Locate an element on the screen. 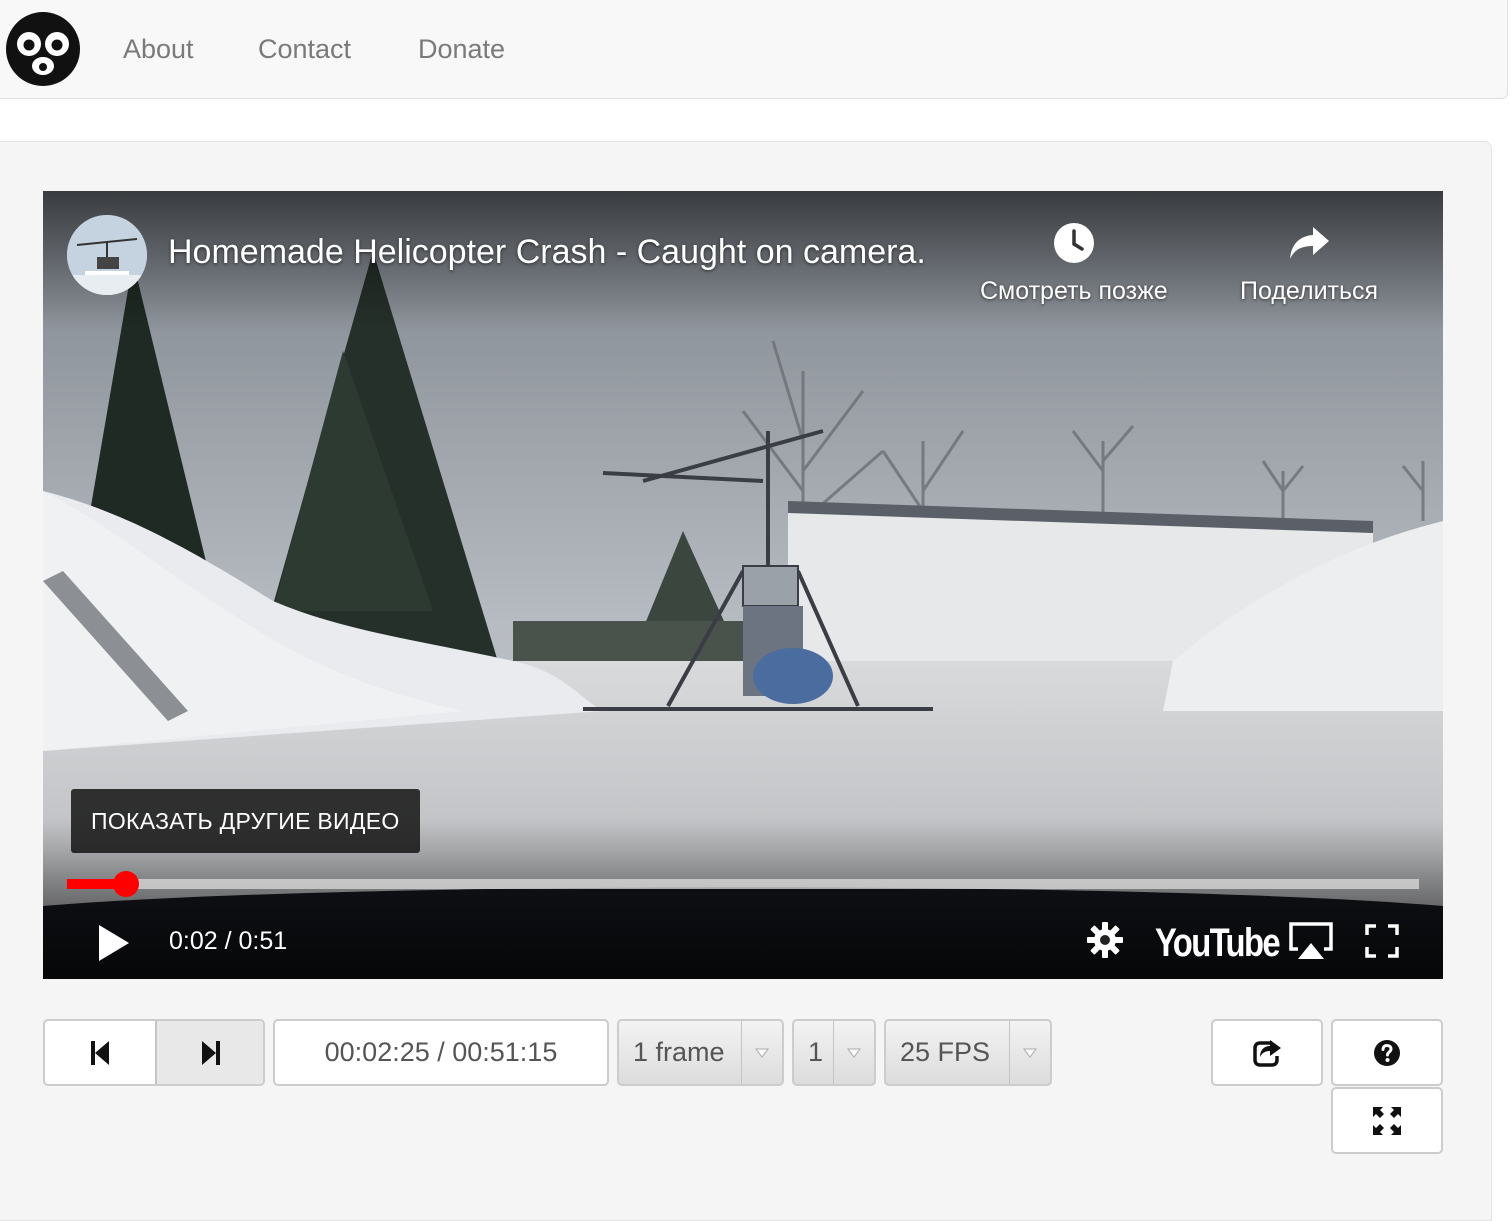  helicopter-thumbnail-icon is located at coordinates (107, 255).